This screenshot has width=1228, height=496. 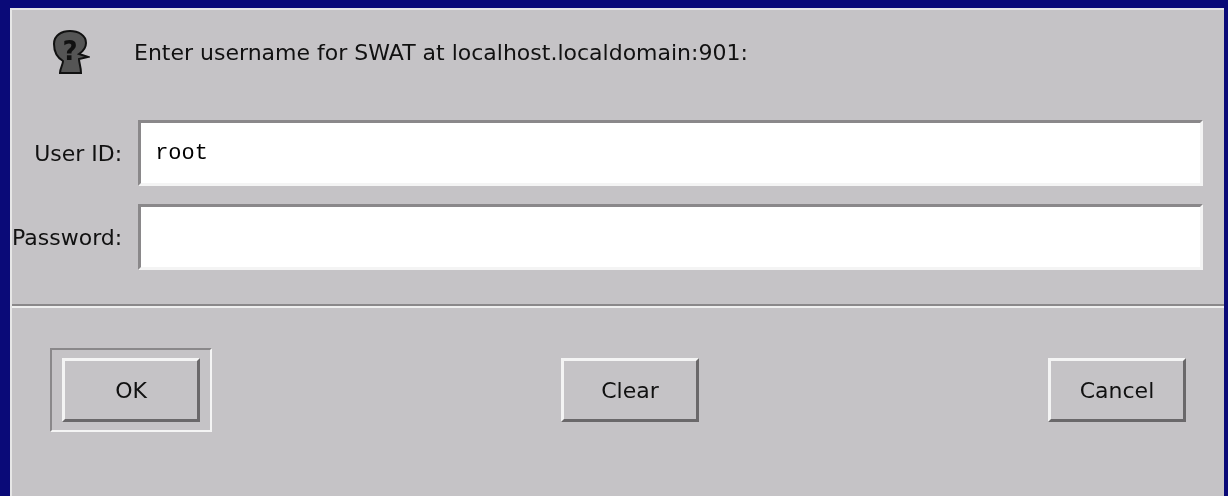 I want to click on user-id-field: root, so click(x=670, y=153).